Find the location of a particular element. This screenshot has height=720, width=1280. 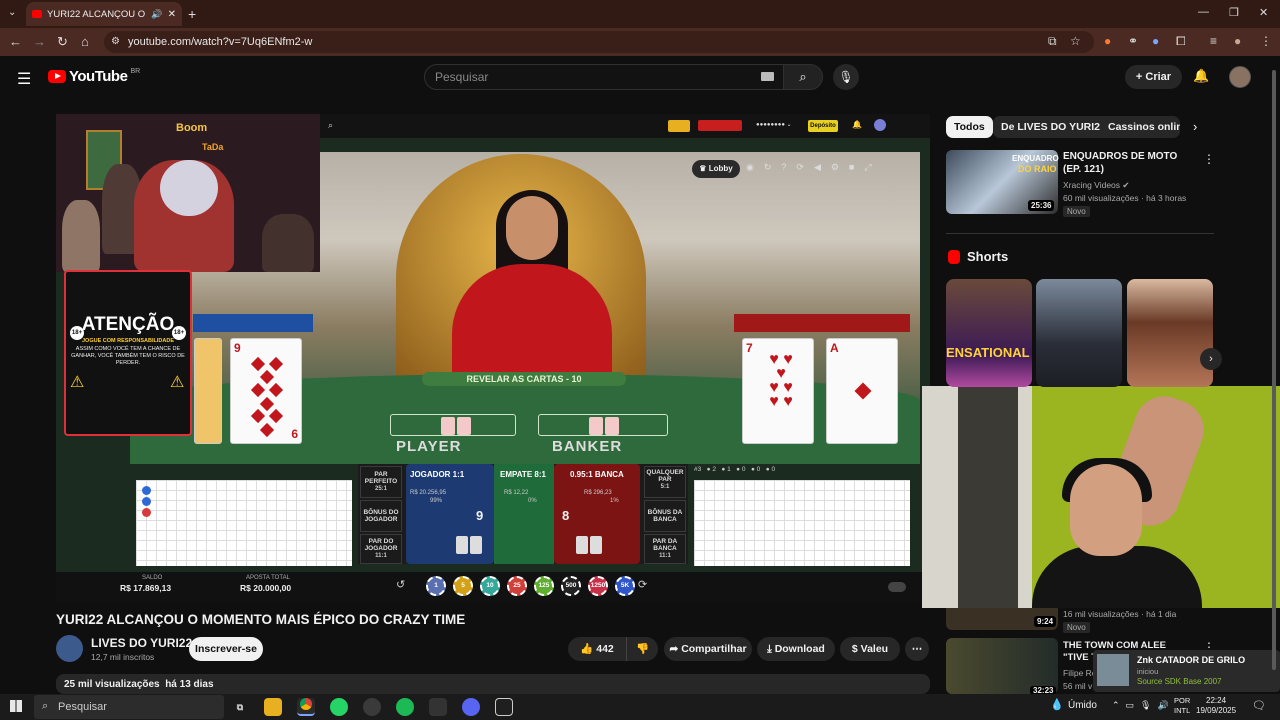

windows-start-icon is located at coordinates (16, 706).